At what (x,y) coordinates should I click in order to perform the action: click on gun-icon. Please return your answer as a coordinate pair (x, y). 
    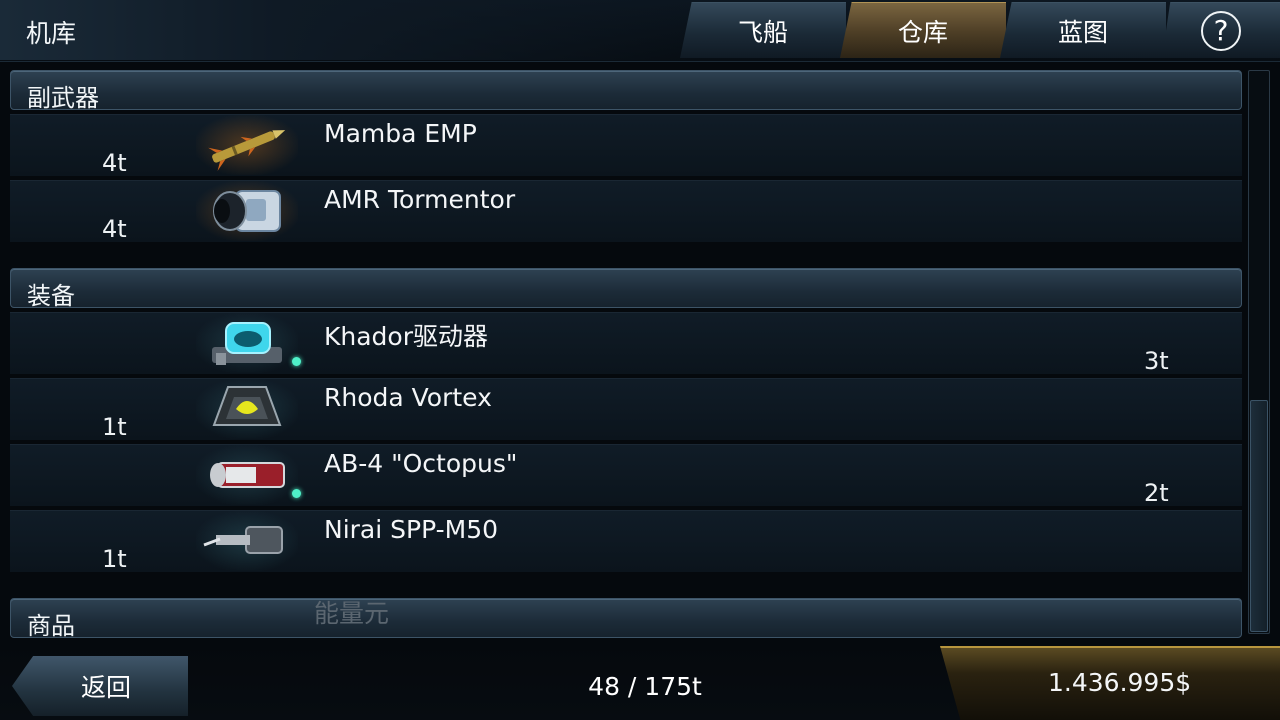
    Looking at the image, I should click on (247, 541).